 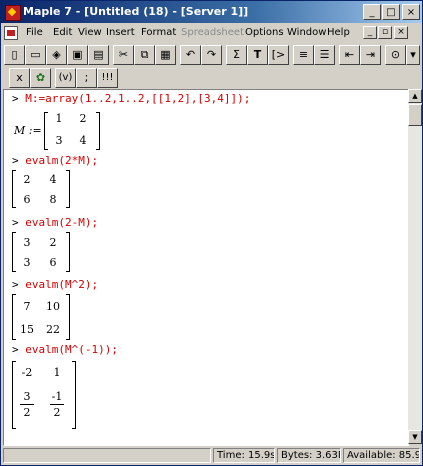 I want to click on vertical-scrollbar: ▲ ▼, so click(x=415, y=266).